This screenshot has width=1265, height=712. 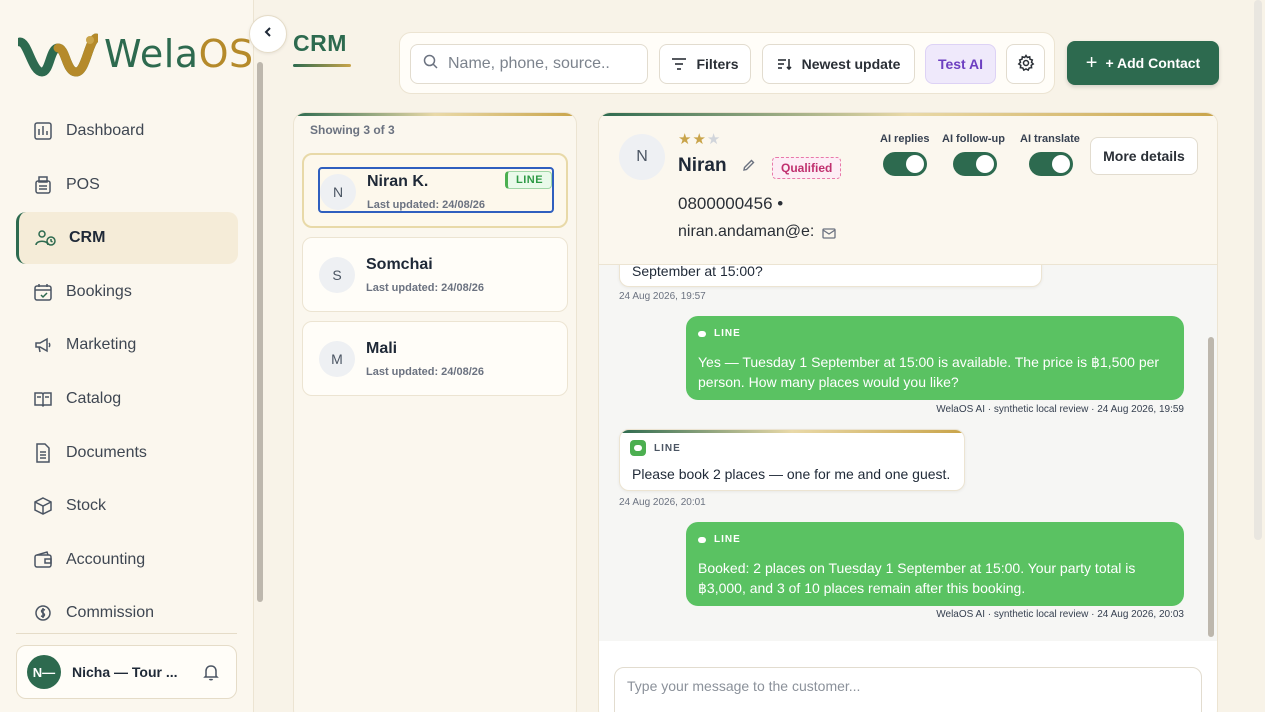 What do you see at coordinates (1144, 156) in the screenshot?
I see `more-details-button: More details` at bounding box center [1144, 156].